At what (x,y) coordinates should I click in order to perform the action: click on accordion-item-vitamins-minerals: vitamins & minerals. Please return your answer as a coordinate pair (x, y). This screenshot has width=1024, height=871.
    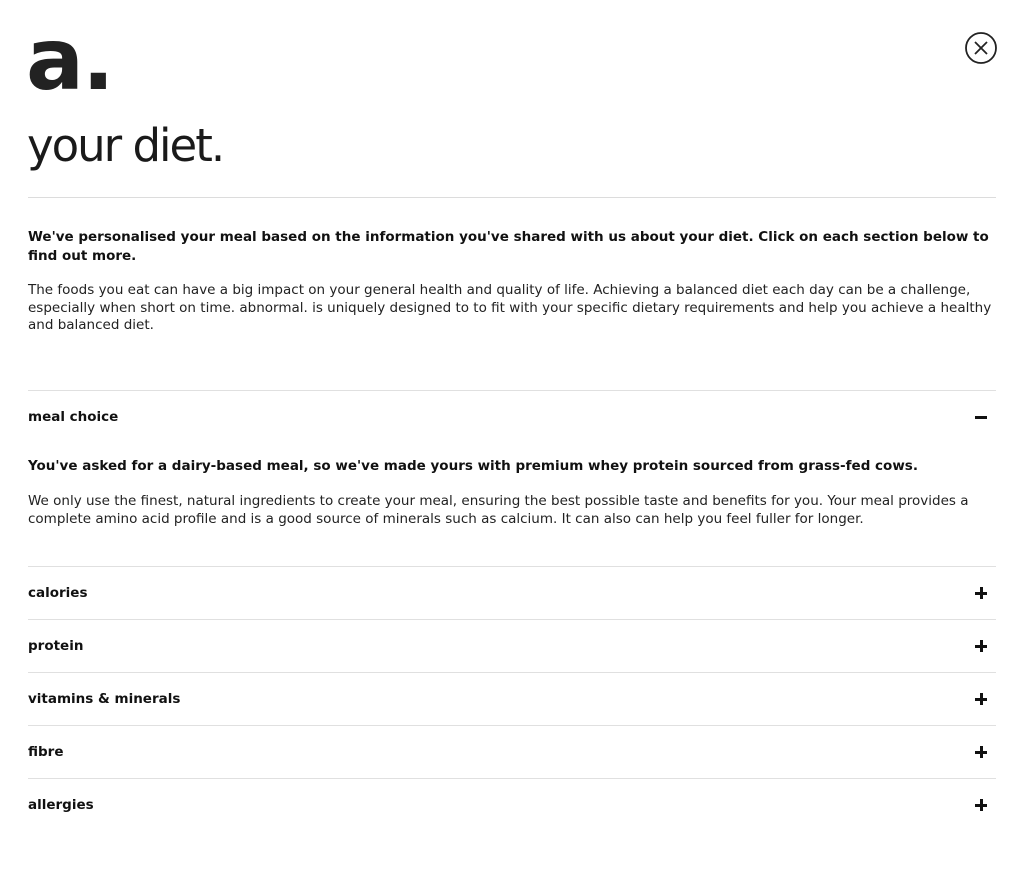
    Looking at the image, I should click on (512, 698).